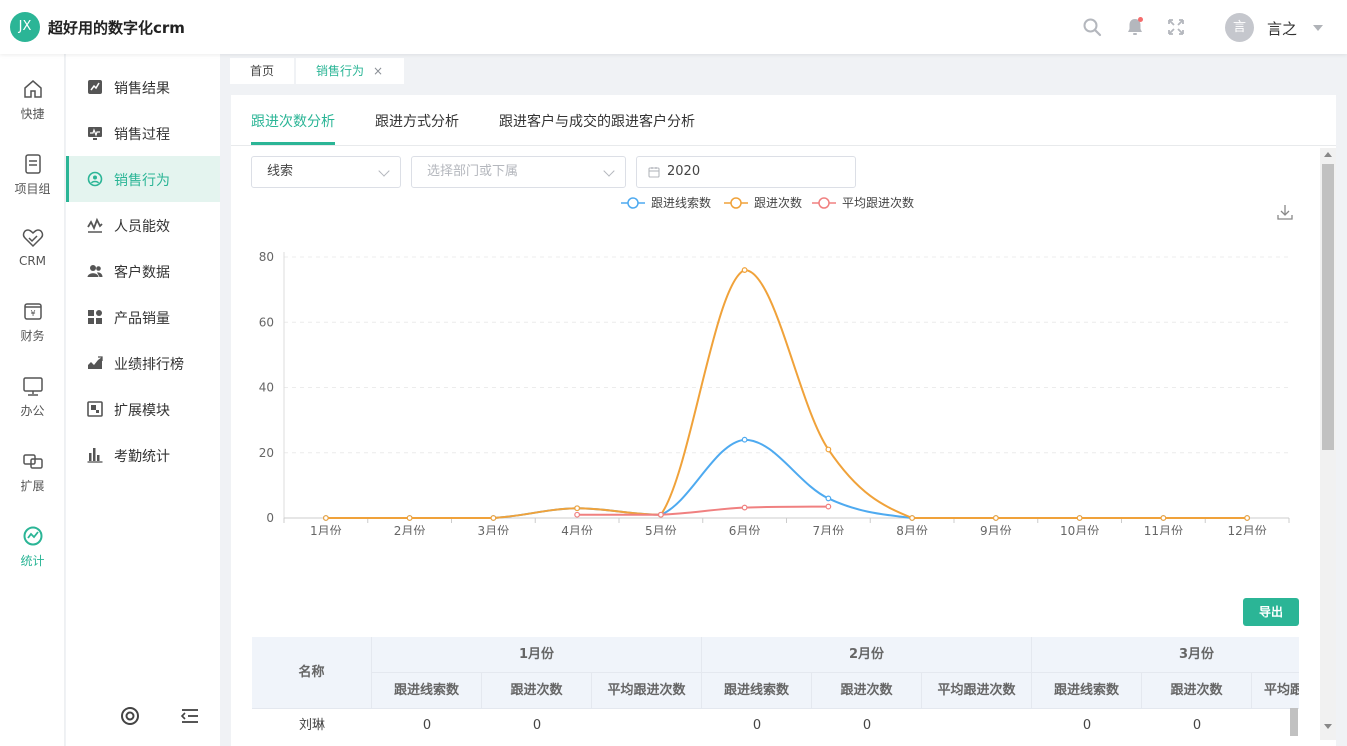 This screenshot has width=1347, height=746. I want to click on menu-item-customer: 客户数据, so click(143, 271).